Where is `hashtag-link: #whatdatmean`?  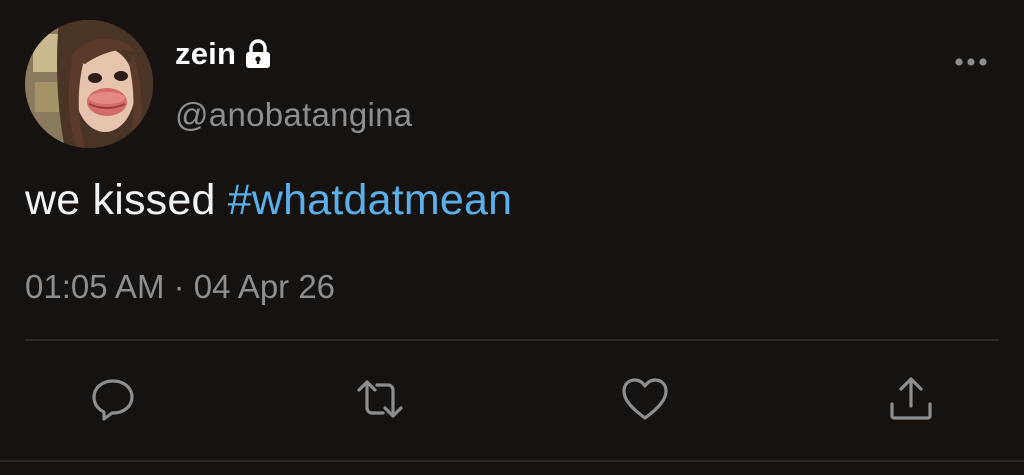
hashtag-link: #whatdatmean is located at coordinates (370, 200).